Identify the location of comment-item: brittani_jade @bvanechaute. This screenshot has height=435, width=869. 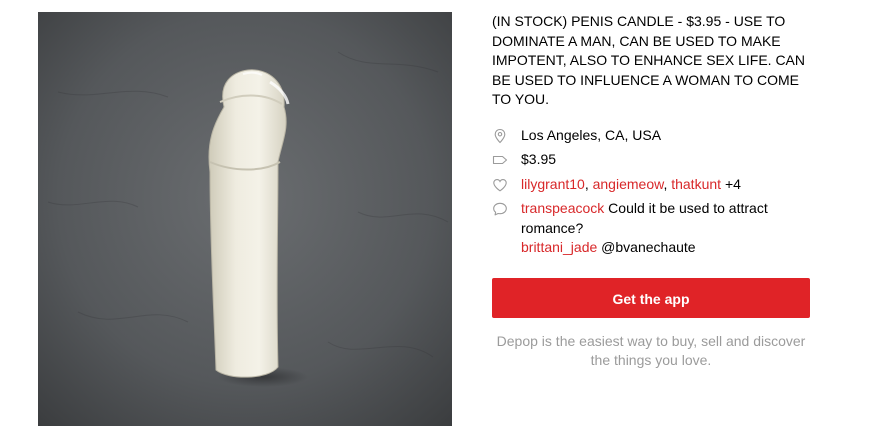
(666, 248).